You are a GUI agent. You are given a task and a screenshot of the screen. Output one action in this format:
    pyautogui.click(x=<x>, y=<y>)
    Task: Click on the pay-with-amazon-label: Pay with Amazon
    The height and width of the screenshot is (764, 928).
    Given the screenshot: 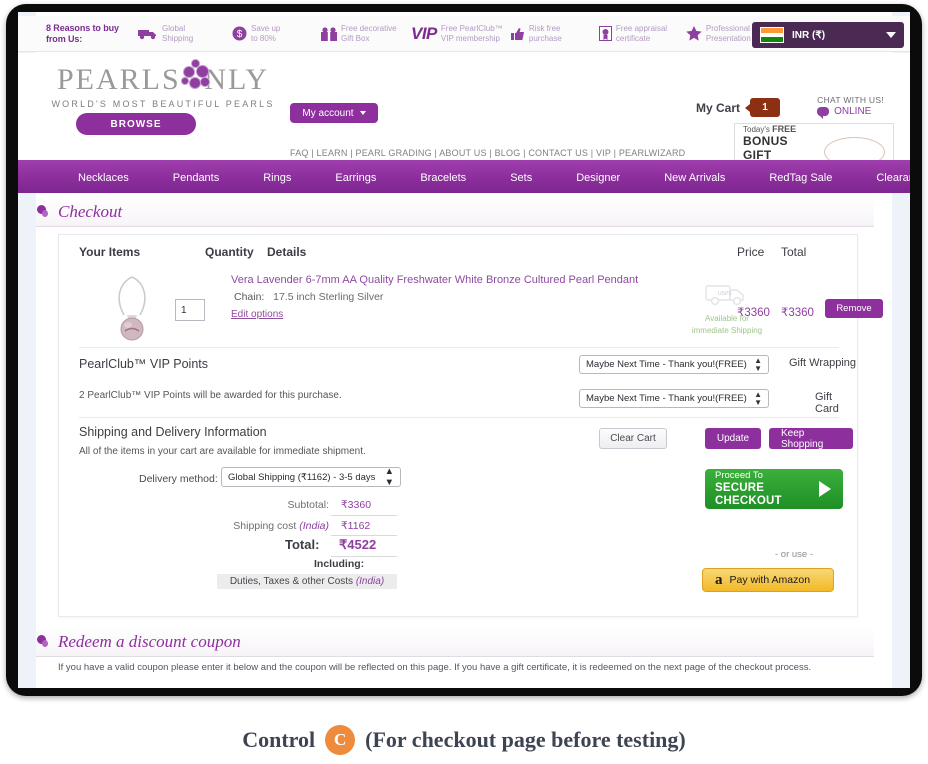 What is the action you would take?
    pyautogui.click(x=770, y=580)
    